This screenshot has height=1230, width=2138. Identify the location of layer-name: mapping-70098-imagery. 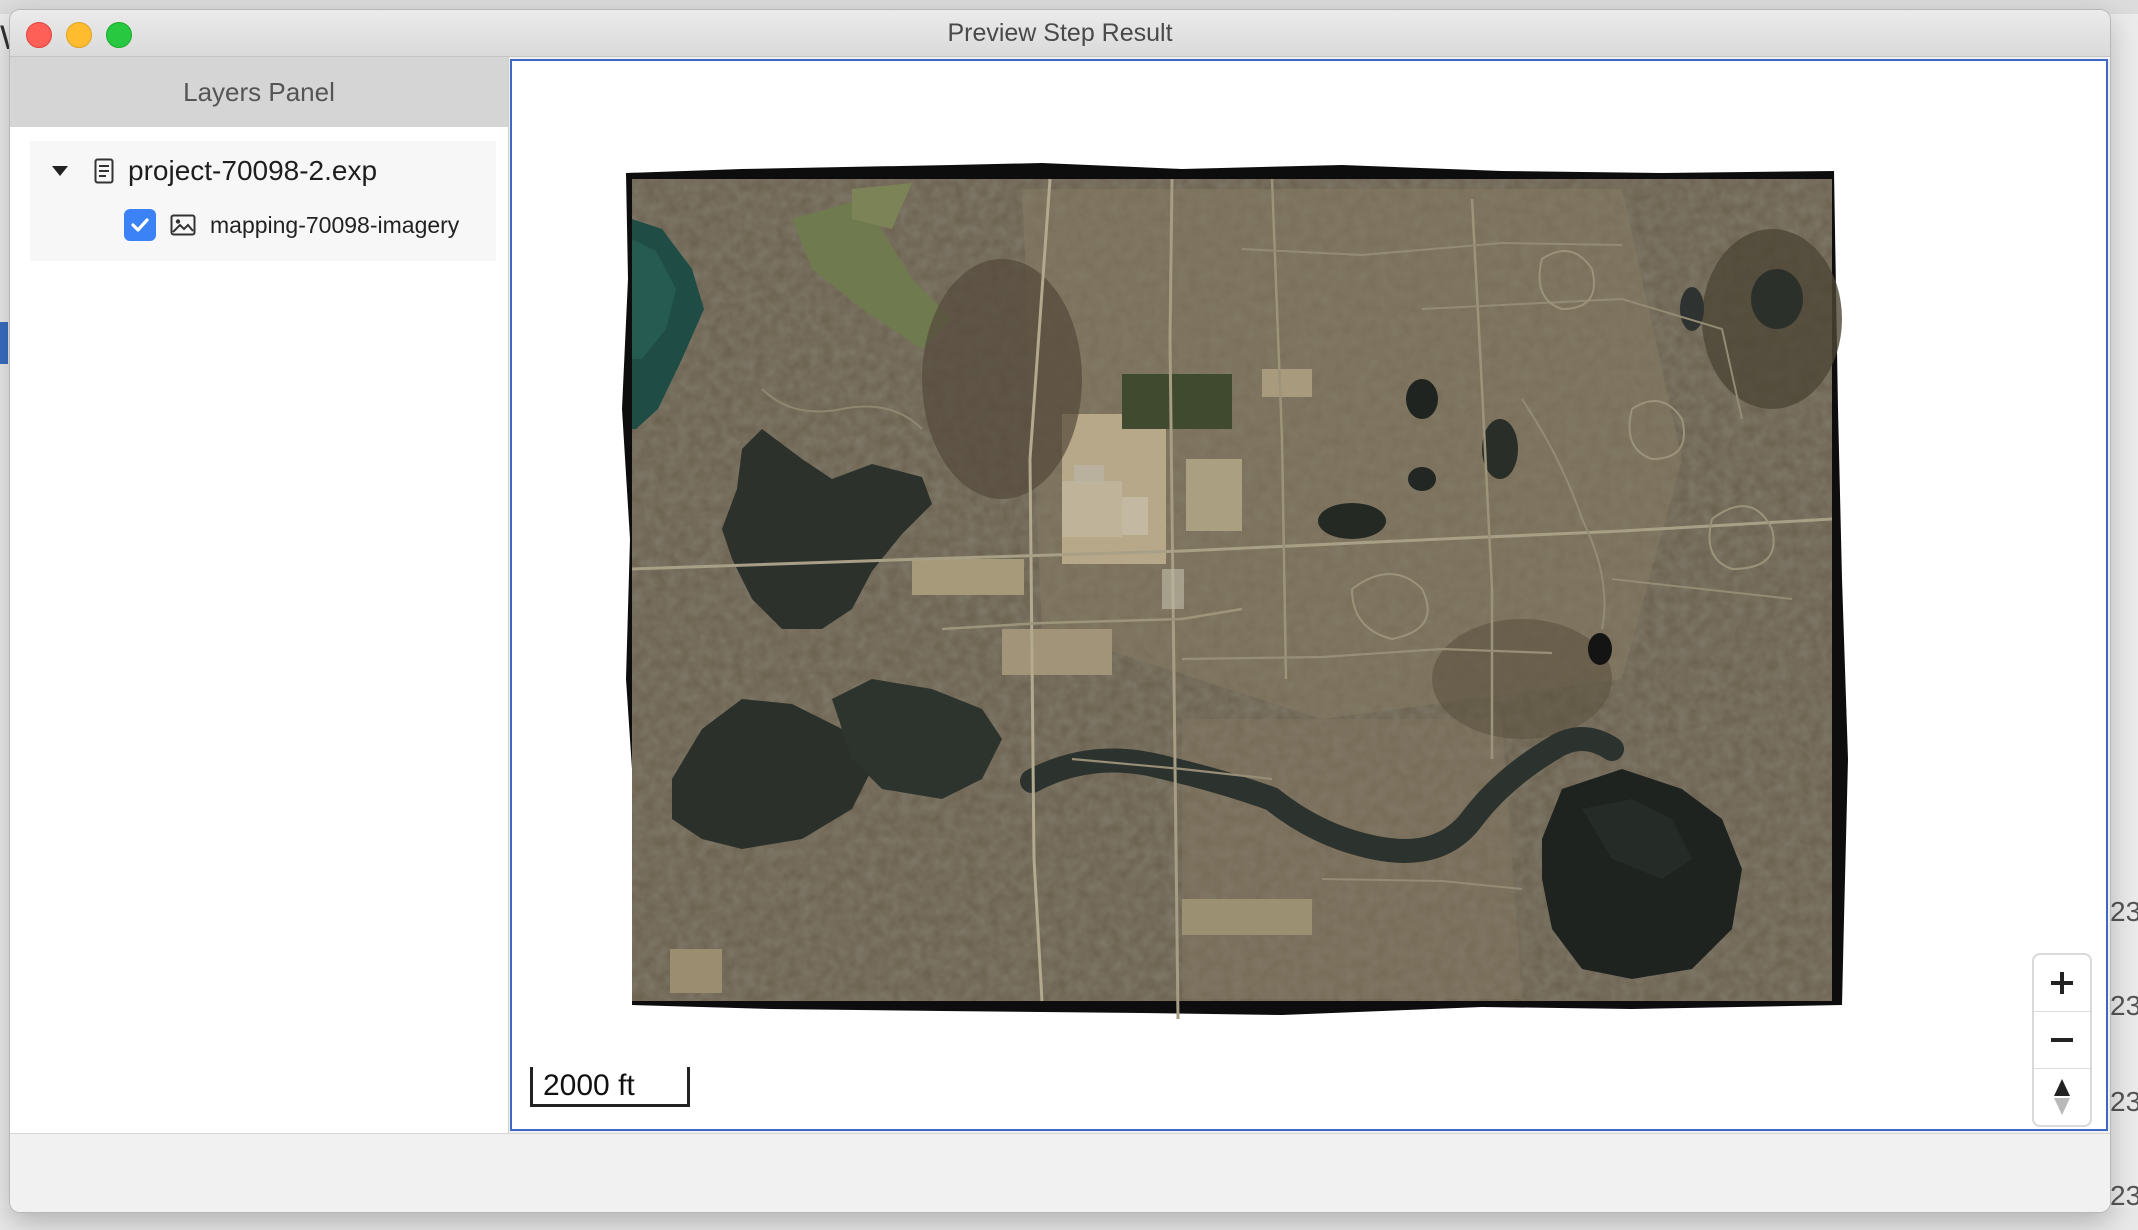
(335, 224).